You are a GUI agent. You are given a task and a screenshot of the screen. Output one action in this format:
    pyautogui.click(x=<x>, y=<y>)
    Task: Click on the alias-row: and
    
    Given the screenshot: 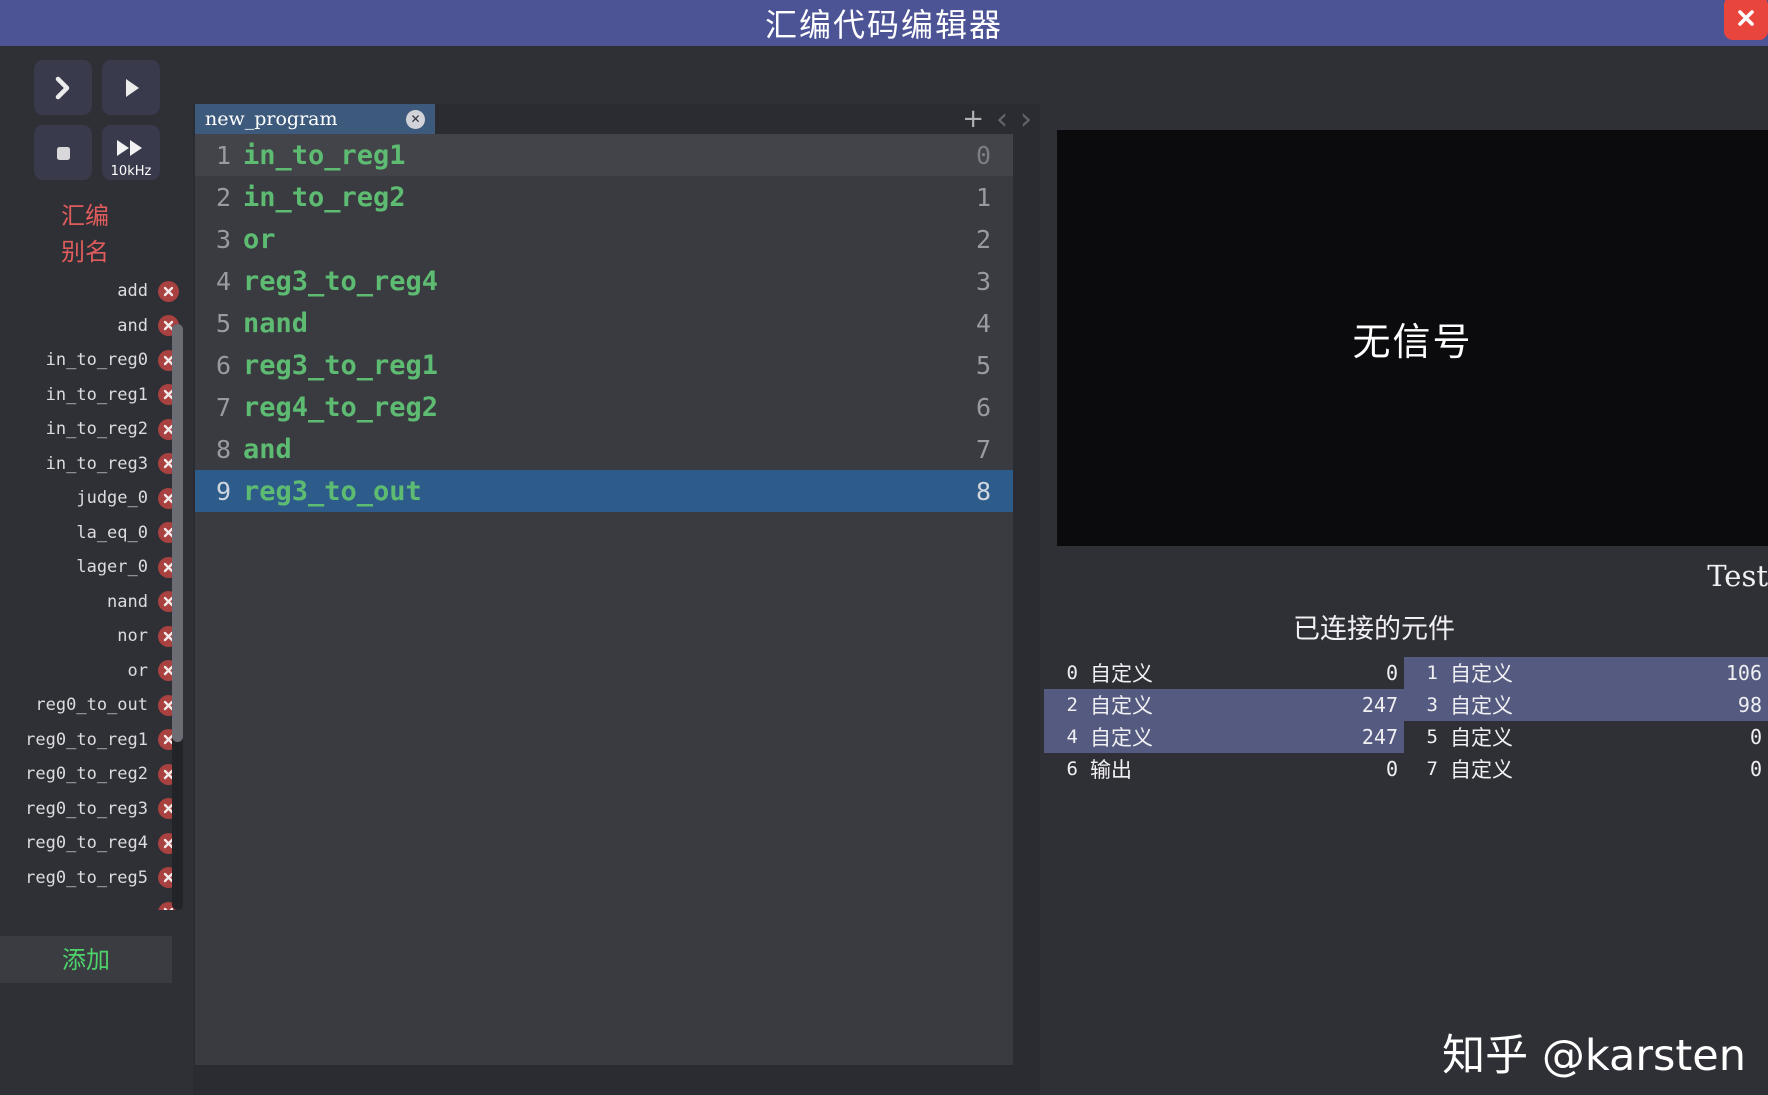 What is the action you would take?
    pyautogui.click(x=93, y=326)
    